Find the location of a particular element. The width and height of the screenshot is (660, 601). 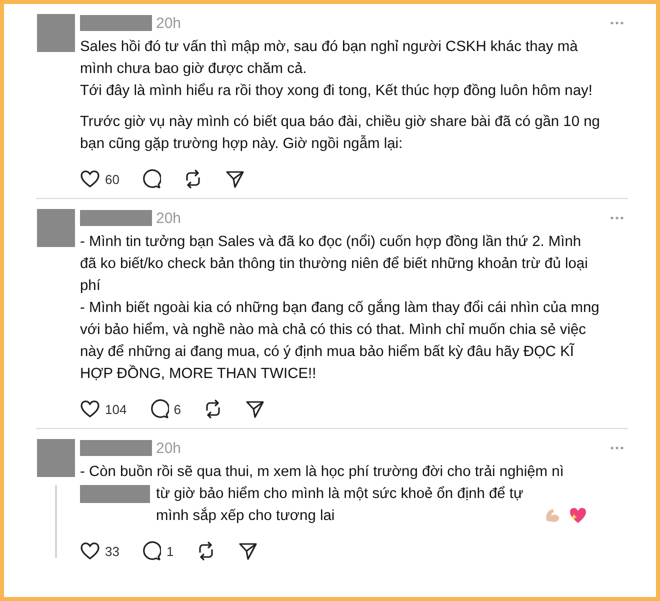

post-text: Sales hồi đó tư vấn thì mập mờ, sau đó bạn nghỉ người CSKH khác thay mà mình chưa bao giờ được chăm cả. is located at coordinates (329, 58).